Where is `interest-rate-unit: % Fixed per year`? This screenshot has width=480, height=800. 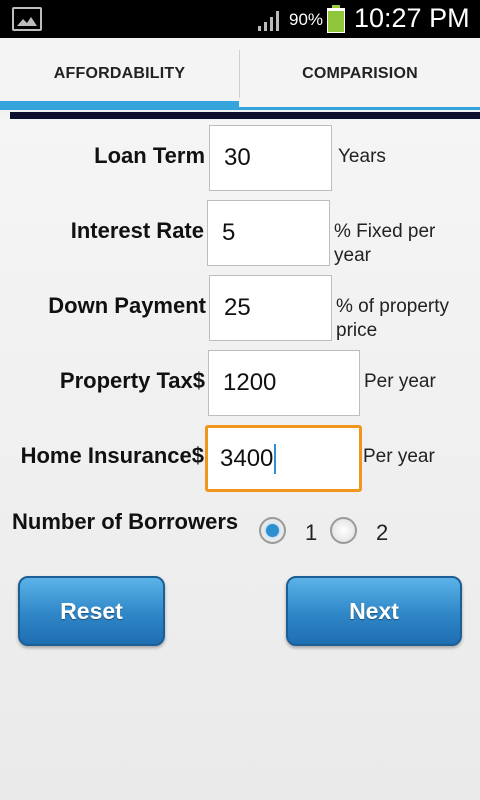
interest-rate-unit: % Fixed per year is located at coordinates (384, 244).